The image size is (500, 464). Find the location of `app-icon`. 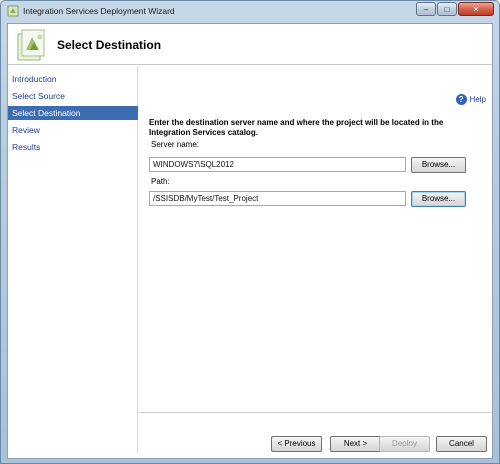

app-icon is located at coordinates (13, 11).